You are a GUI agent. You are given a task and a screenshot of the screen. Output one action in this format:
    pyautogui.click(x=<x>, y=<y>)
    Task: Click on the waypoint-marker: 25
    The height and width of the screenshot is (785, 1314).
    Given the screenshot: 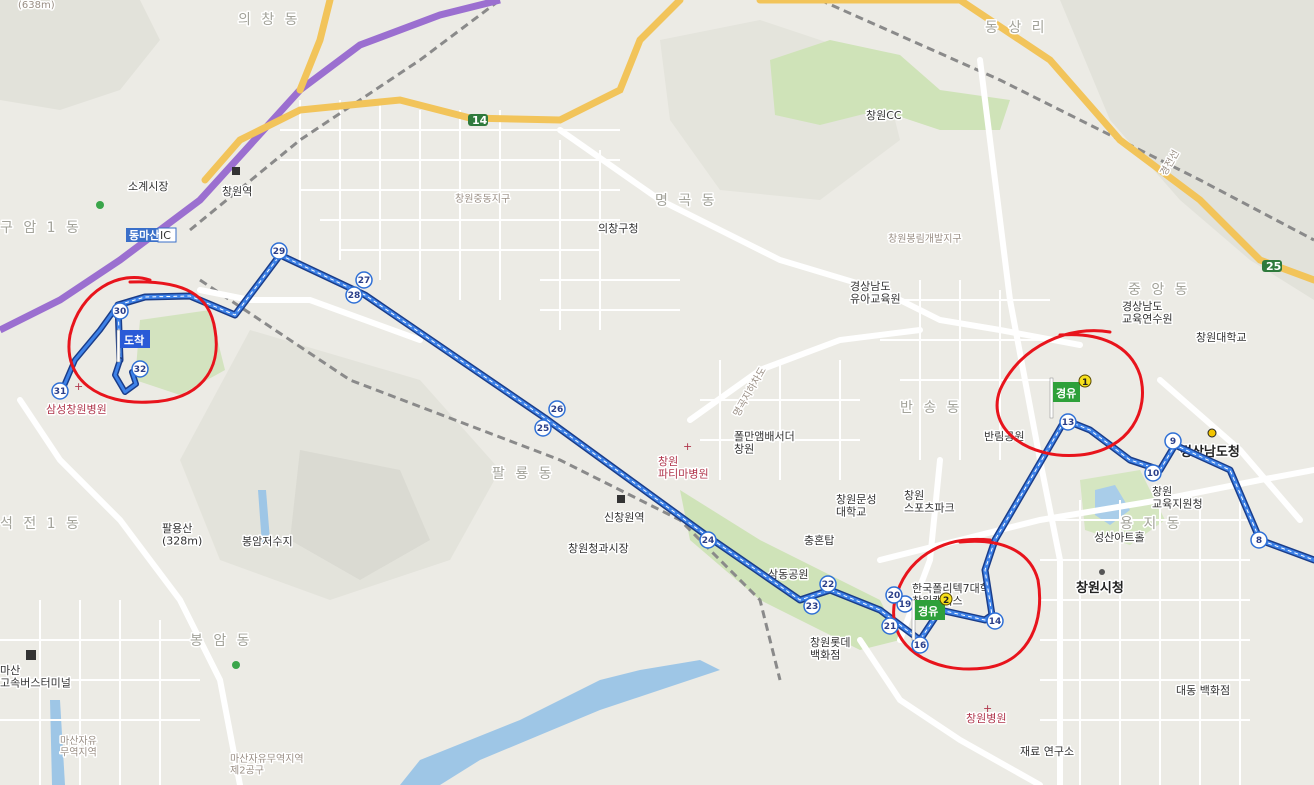 What is the action you would take?
    pyautogui.click(x=543, y=428)
    